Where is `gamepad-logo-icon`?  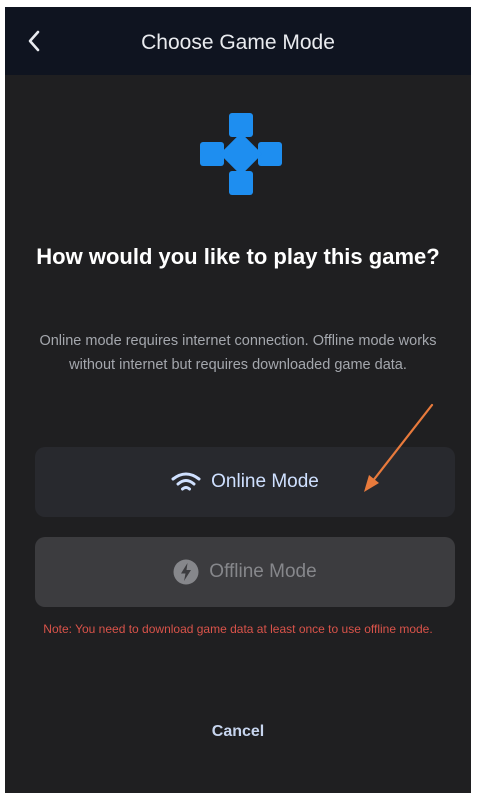
gamepad-logo-icon is located at coordinates (241, 154).